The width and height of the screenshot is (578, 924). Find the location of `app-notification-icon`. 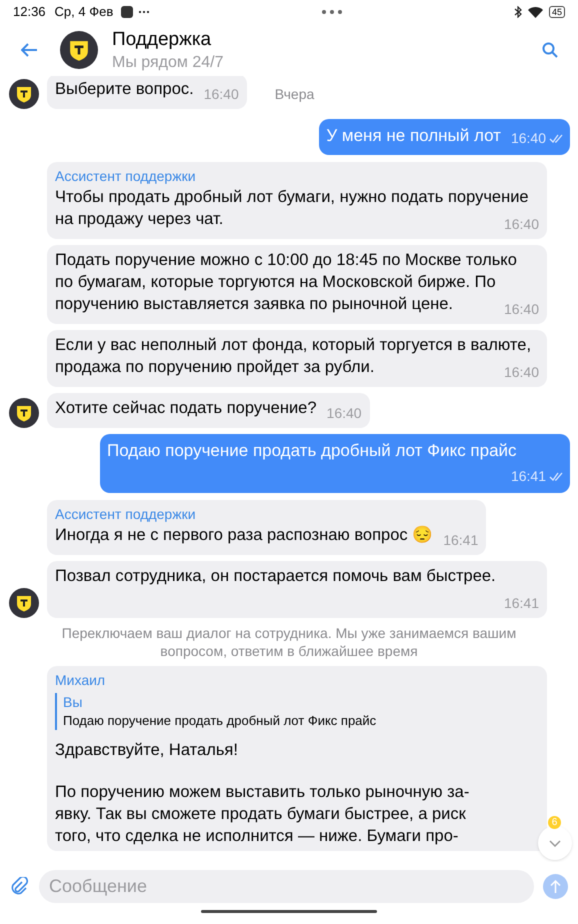

app-notification-icon is located at coordinates (127, 12).